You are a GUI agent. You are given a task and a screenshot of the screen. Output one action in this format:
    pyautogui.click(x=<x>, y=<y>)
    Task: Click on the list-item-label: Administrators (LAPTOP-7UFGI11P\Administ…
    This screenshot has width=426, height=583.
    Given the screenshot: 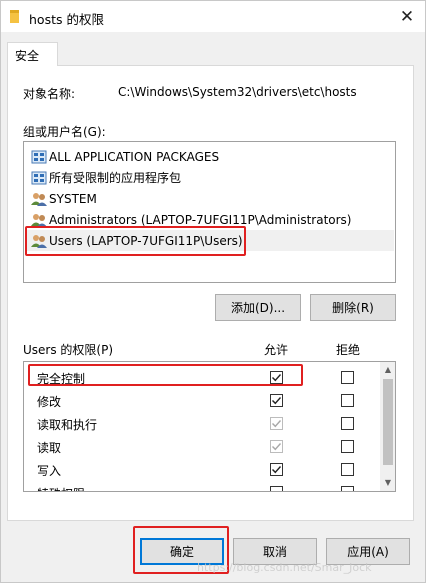 What is the action you would take?
    pyautogui.click(x=200, y=219)
    